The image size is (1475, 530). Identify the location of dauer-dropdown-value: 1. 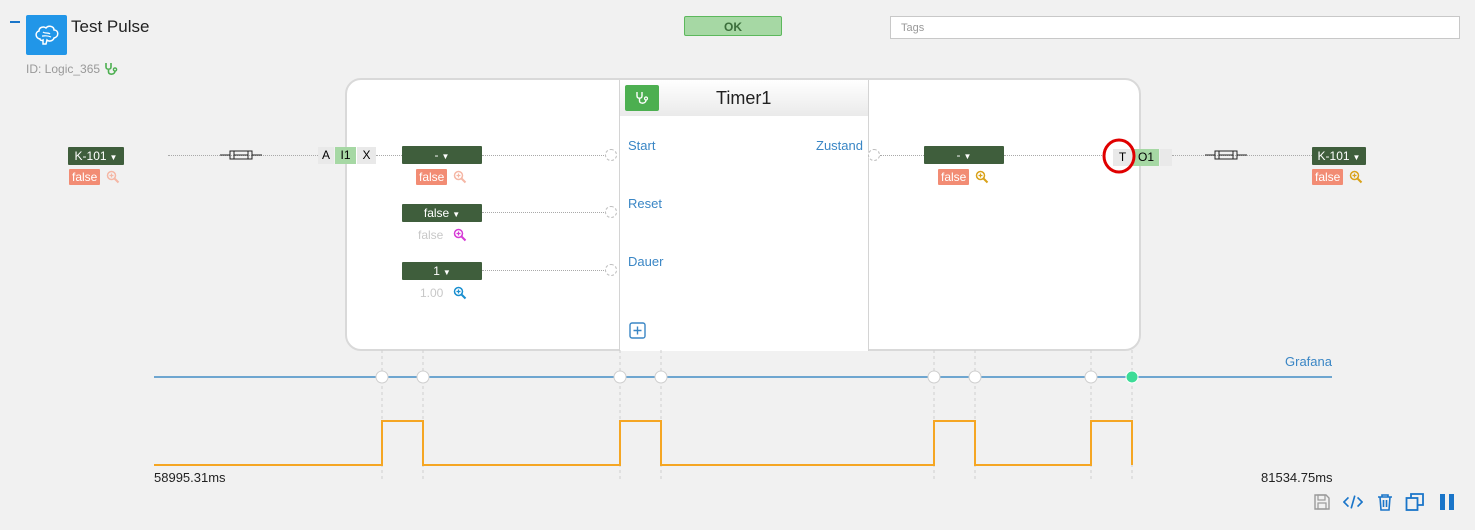
(436, 271).